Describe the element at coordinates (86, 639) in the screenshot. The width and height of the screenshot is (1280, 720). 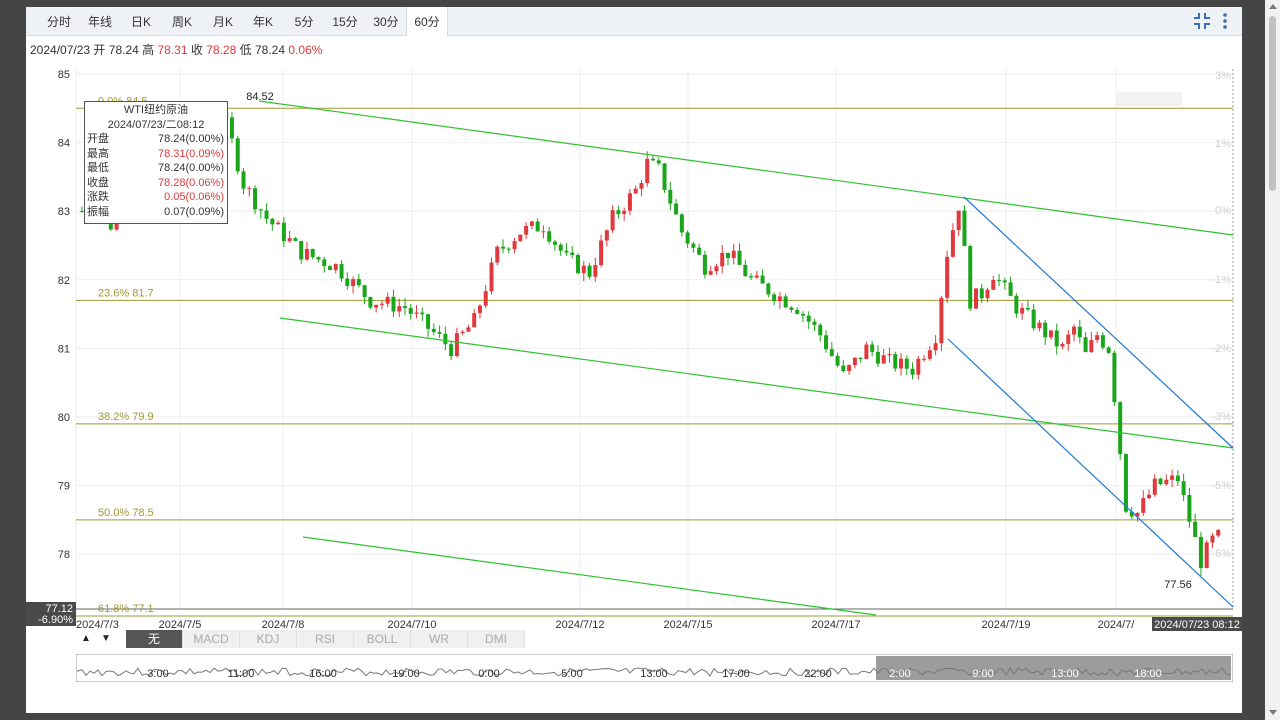
I see `collapse-up-button: ▲` at that location.